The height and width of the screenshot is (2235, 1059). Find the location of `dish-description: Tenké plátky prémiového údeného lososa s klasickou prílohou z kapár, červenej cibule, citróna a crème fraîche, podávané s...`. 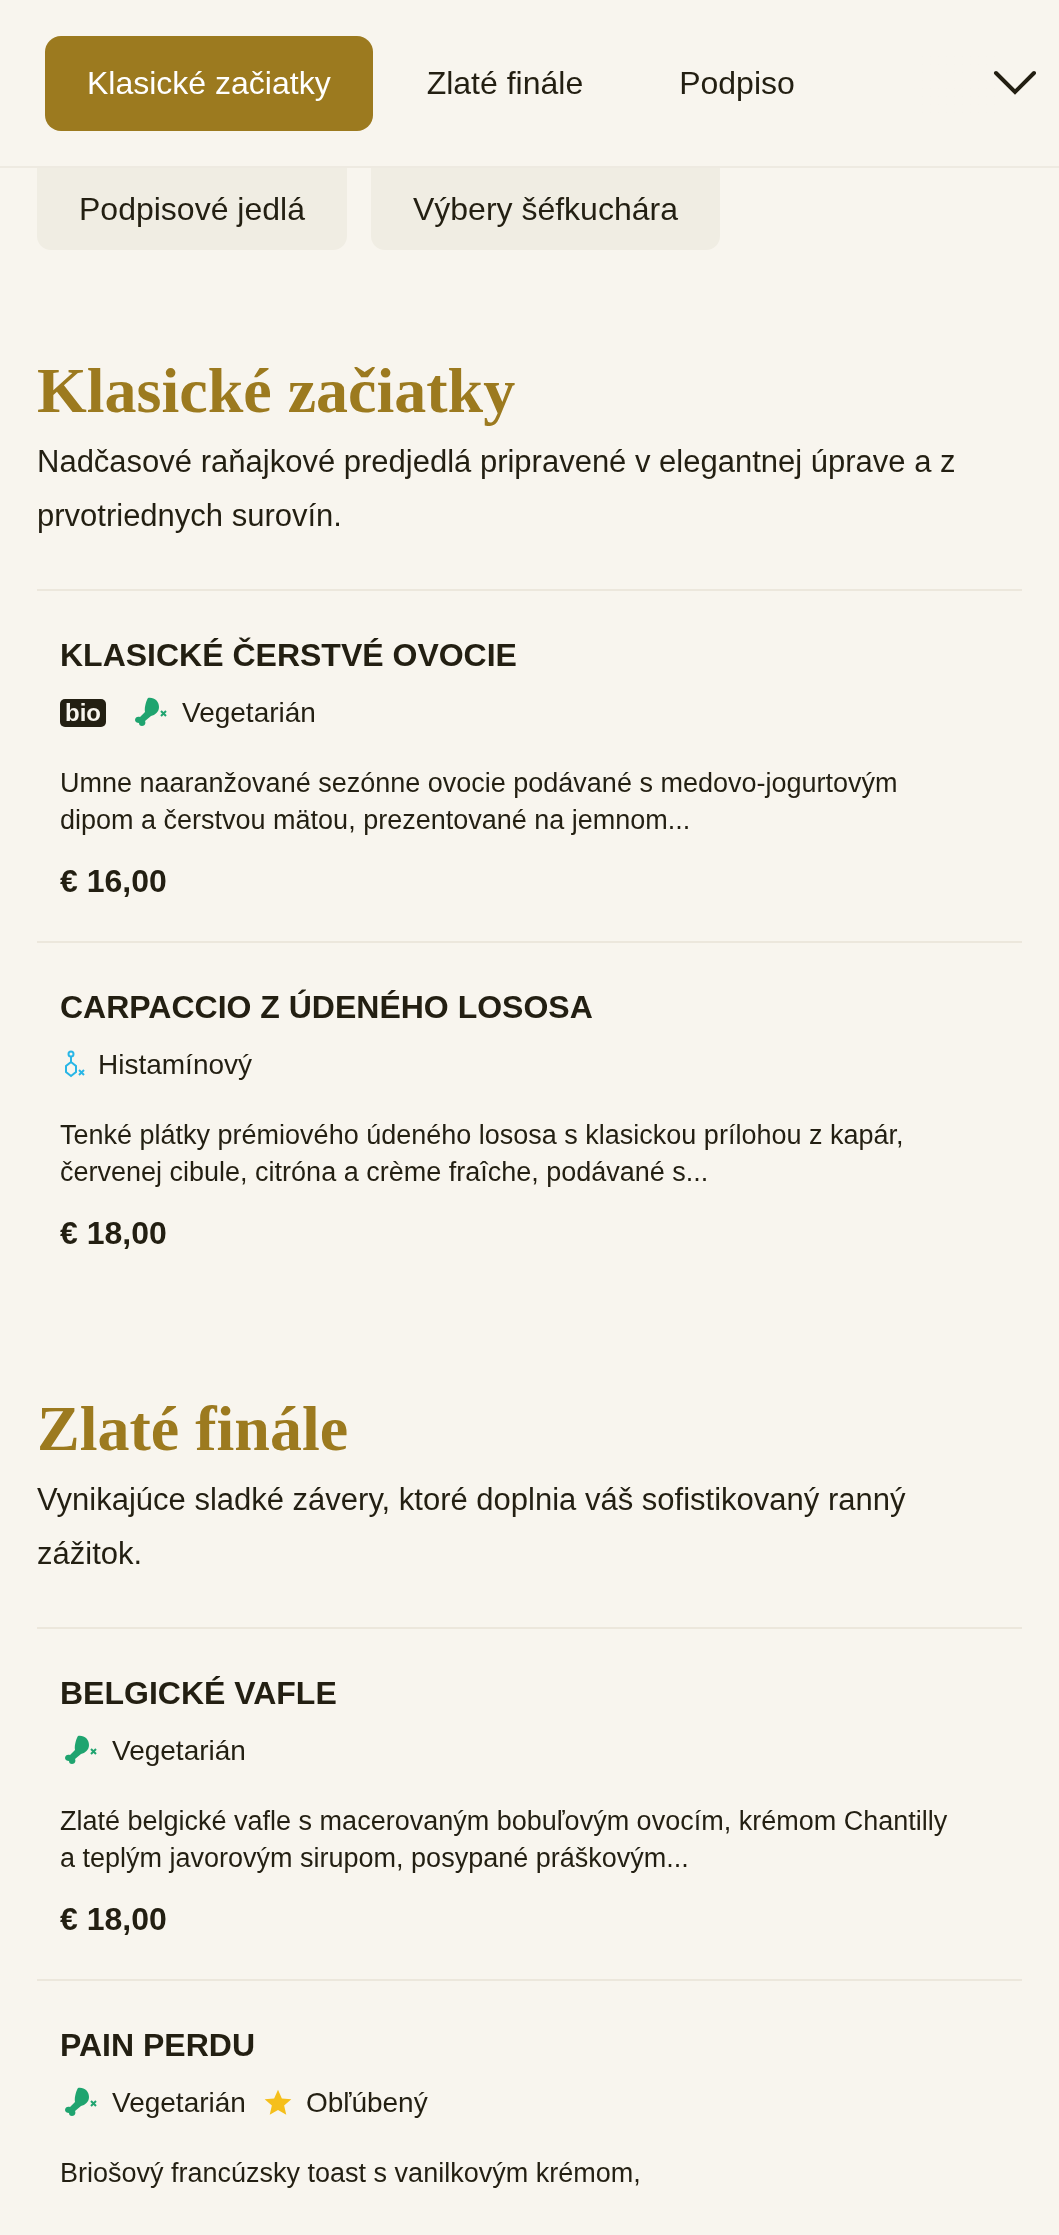

dish-description: Tenké plátky prémiového údeného lososa s klasickou prílohou z kapár, červenej cibule, citróna a crème fraîche, podávané s... is located at coordinates (482, 1154).